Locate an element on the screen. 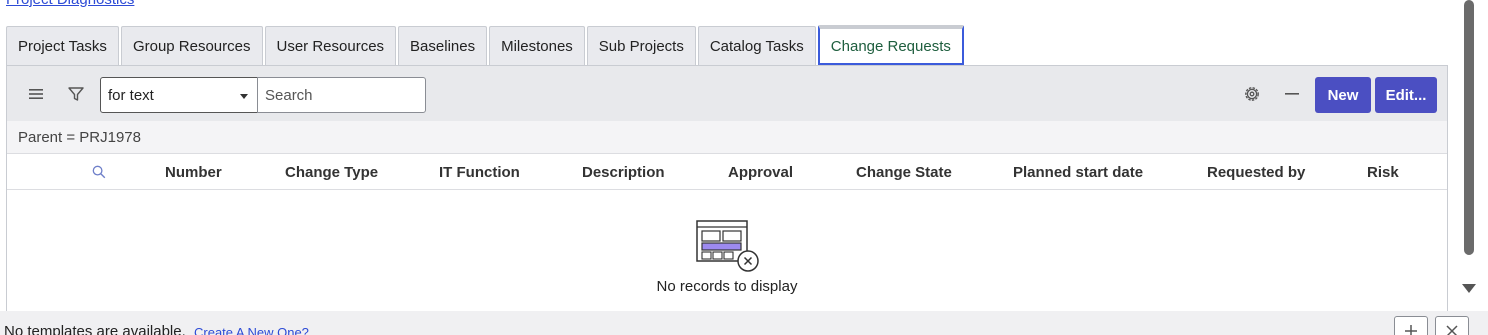 This screenshot has height=335, width=1488. column-header-number: Number is located at coordinates (193, 172).